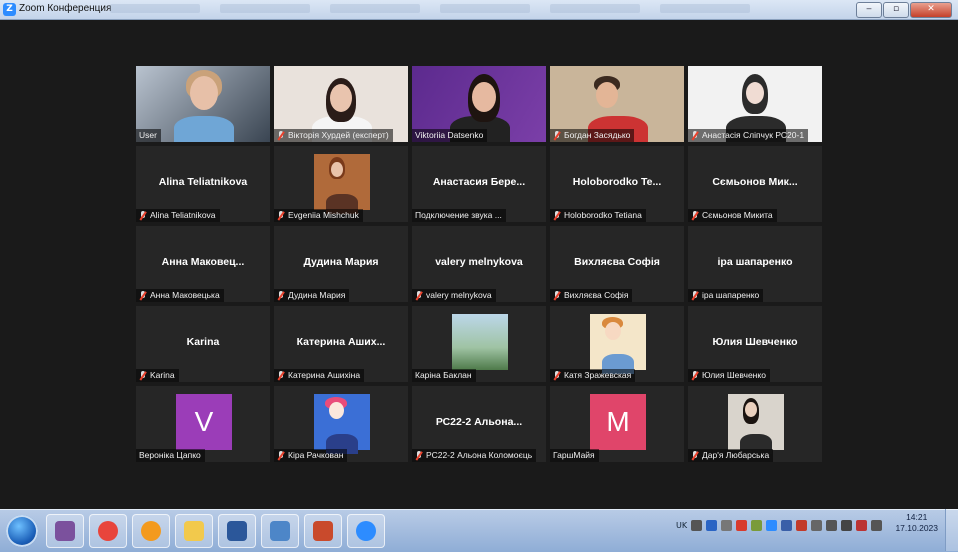 Image resolution: width=958 pixels, height=552 pixels. What do you see at coordinates (712, 525) in the screenshot?
I see `help-icon` at bounding box center [712, 525].